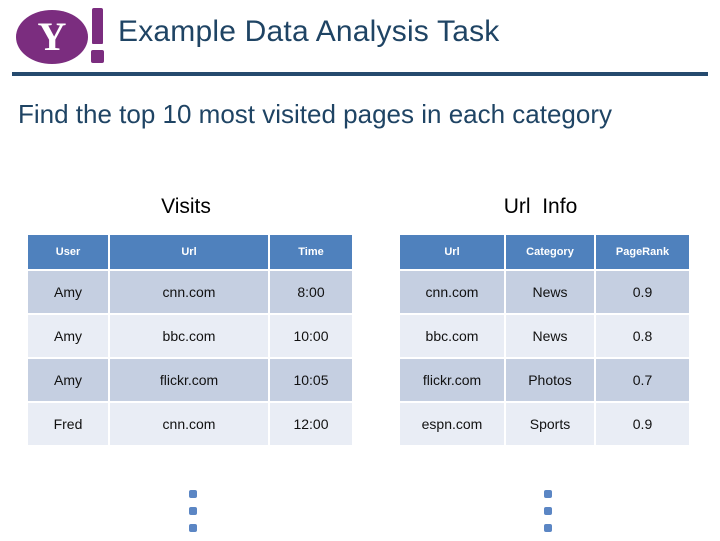 Image resolution: width=720 pixels, height=541 pixels. I want to click on cell-pagerank: 0.8, so click(642, 336).